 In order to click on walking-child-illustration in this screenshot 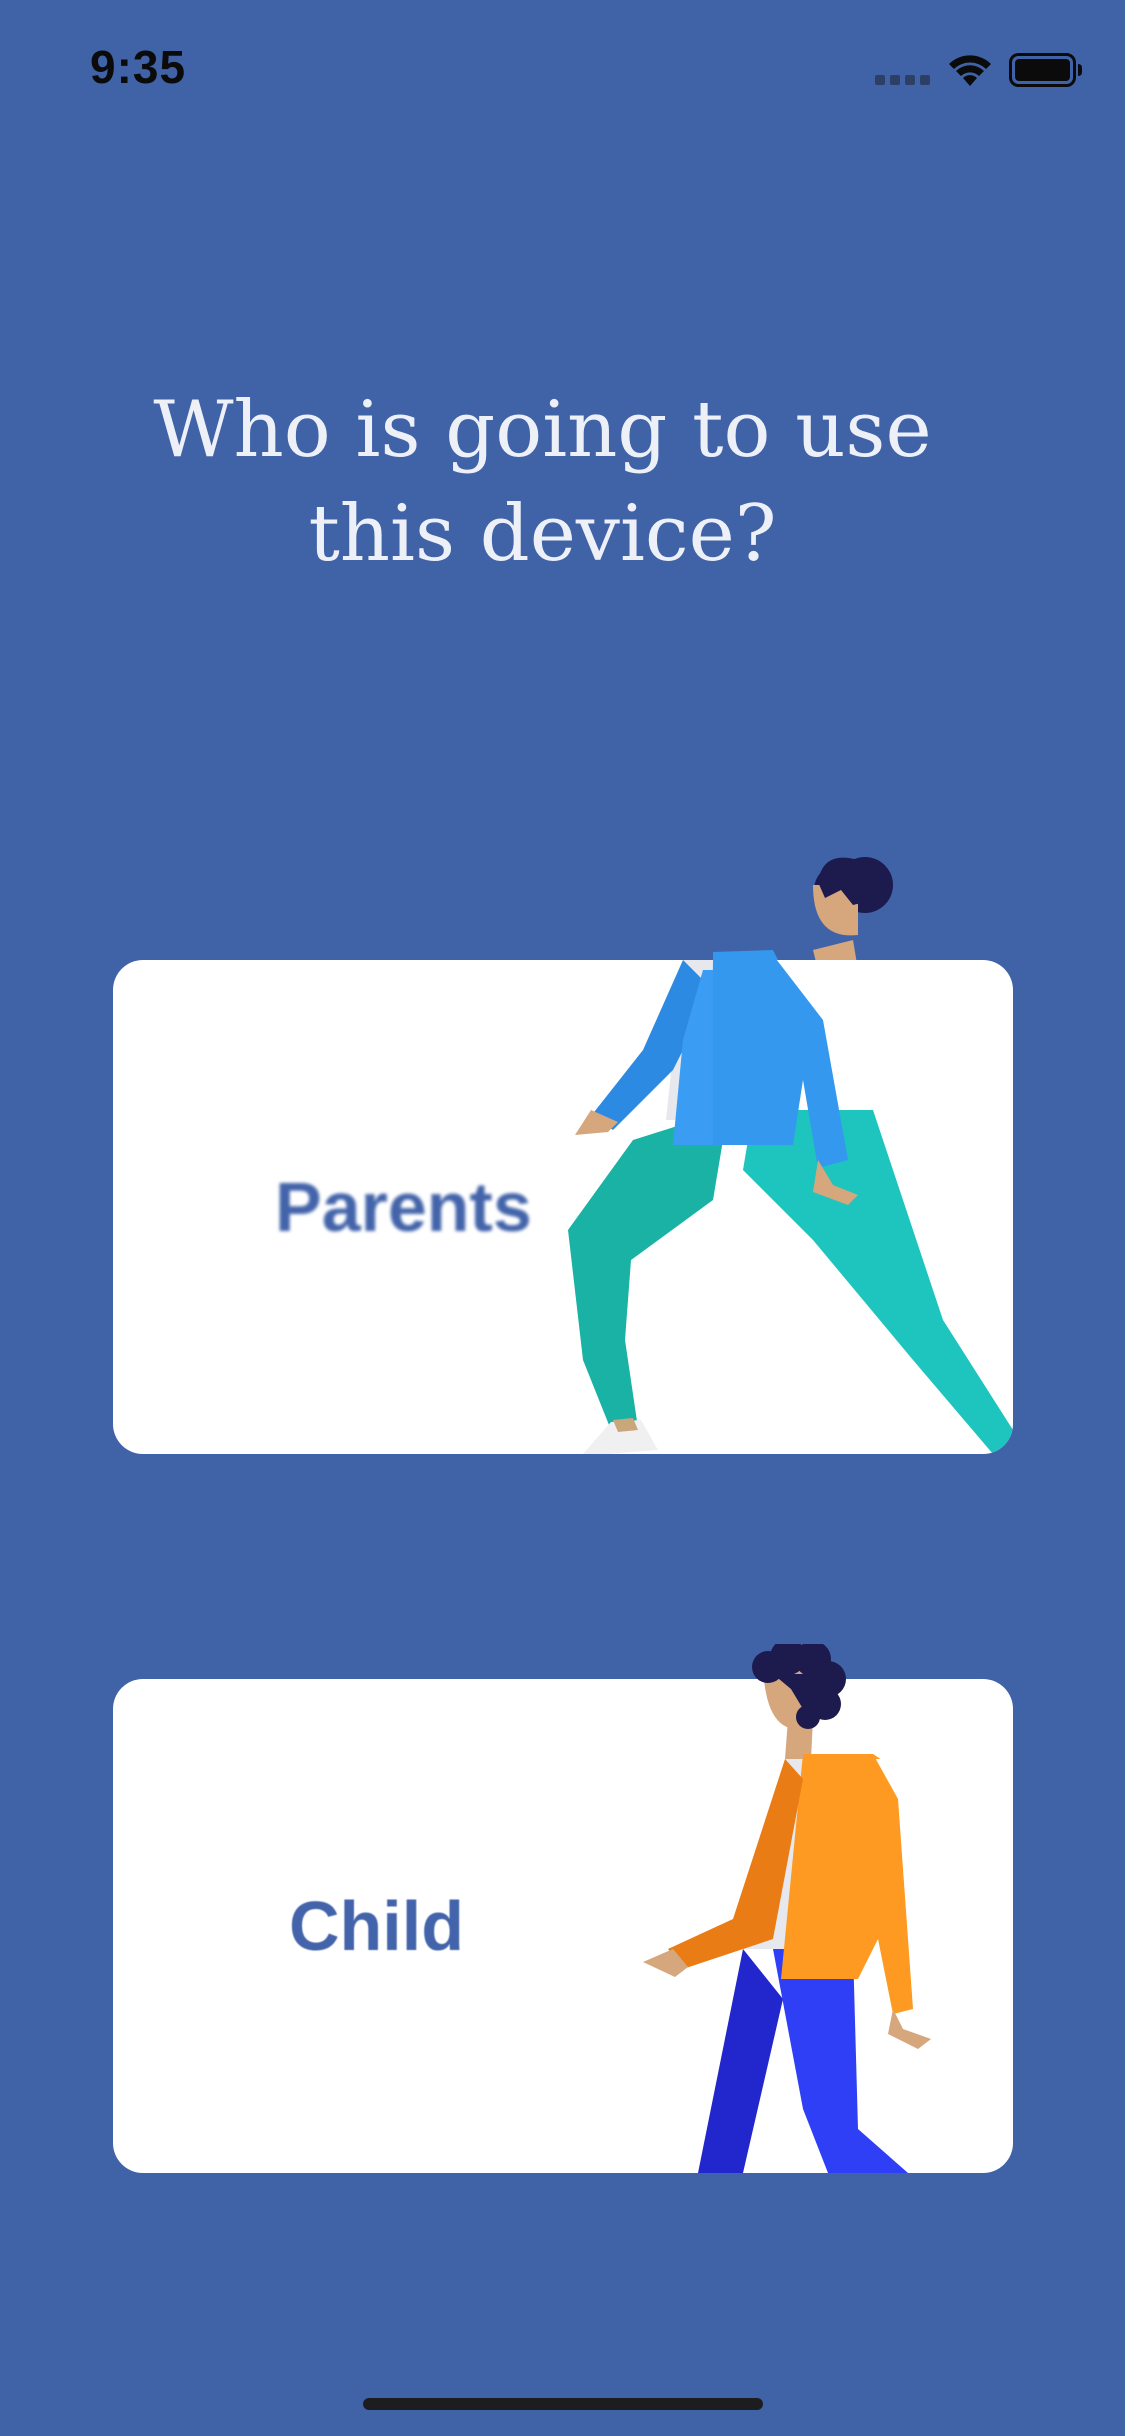, I will do `click(787, 1963)`.